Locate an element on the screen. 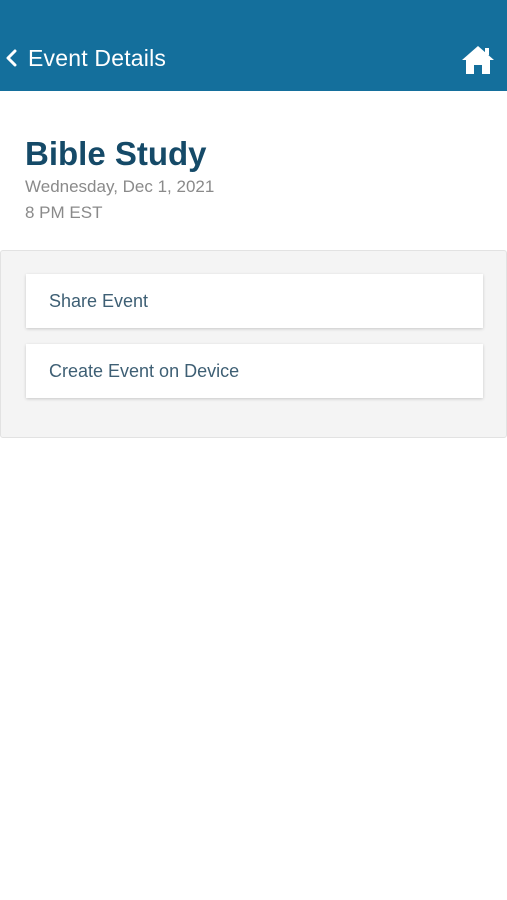 This screenshot has width=507, height=900. create-event-label: Create Event on Device is located at coordinates (144, 370).